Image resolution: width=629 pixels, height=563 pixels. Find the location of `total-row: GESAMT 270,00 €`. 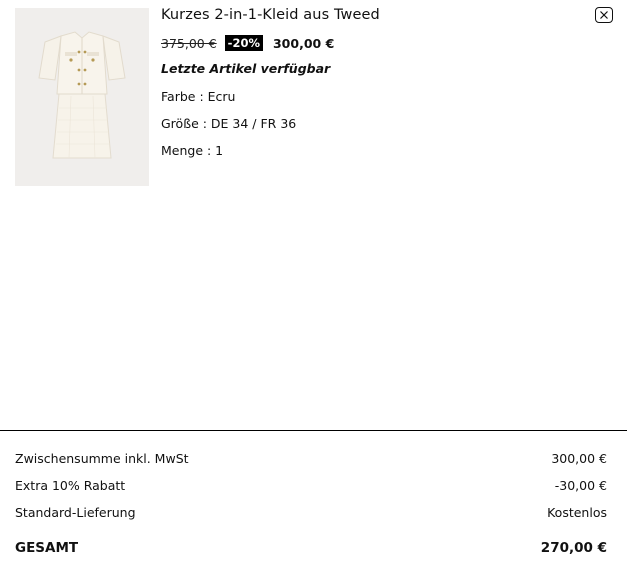

total-row: GESAMT 270,00 € is located at coordinates (311, 548).